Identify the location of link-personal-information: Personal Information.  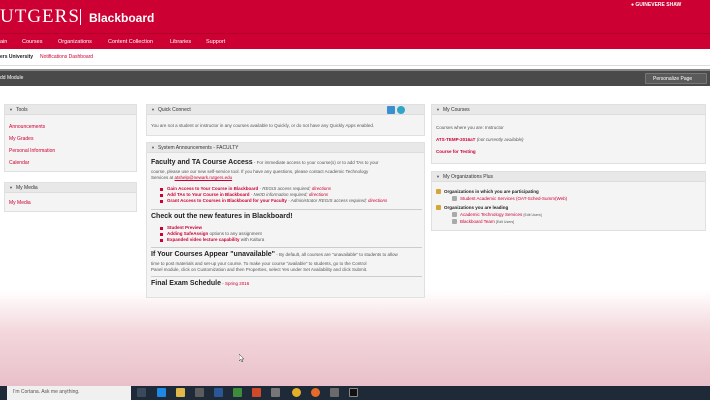
(32, 151).